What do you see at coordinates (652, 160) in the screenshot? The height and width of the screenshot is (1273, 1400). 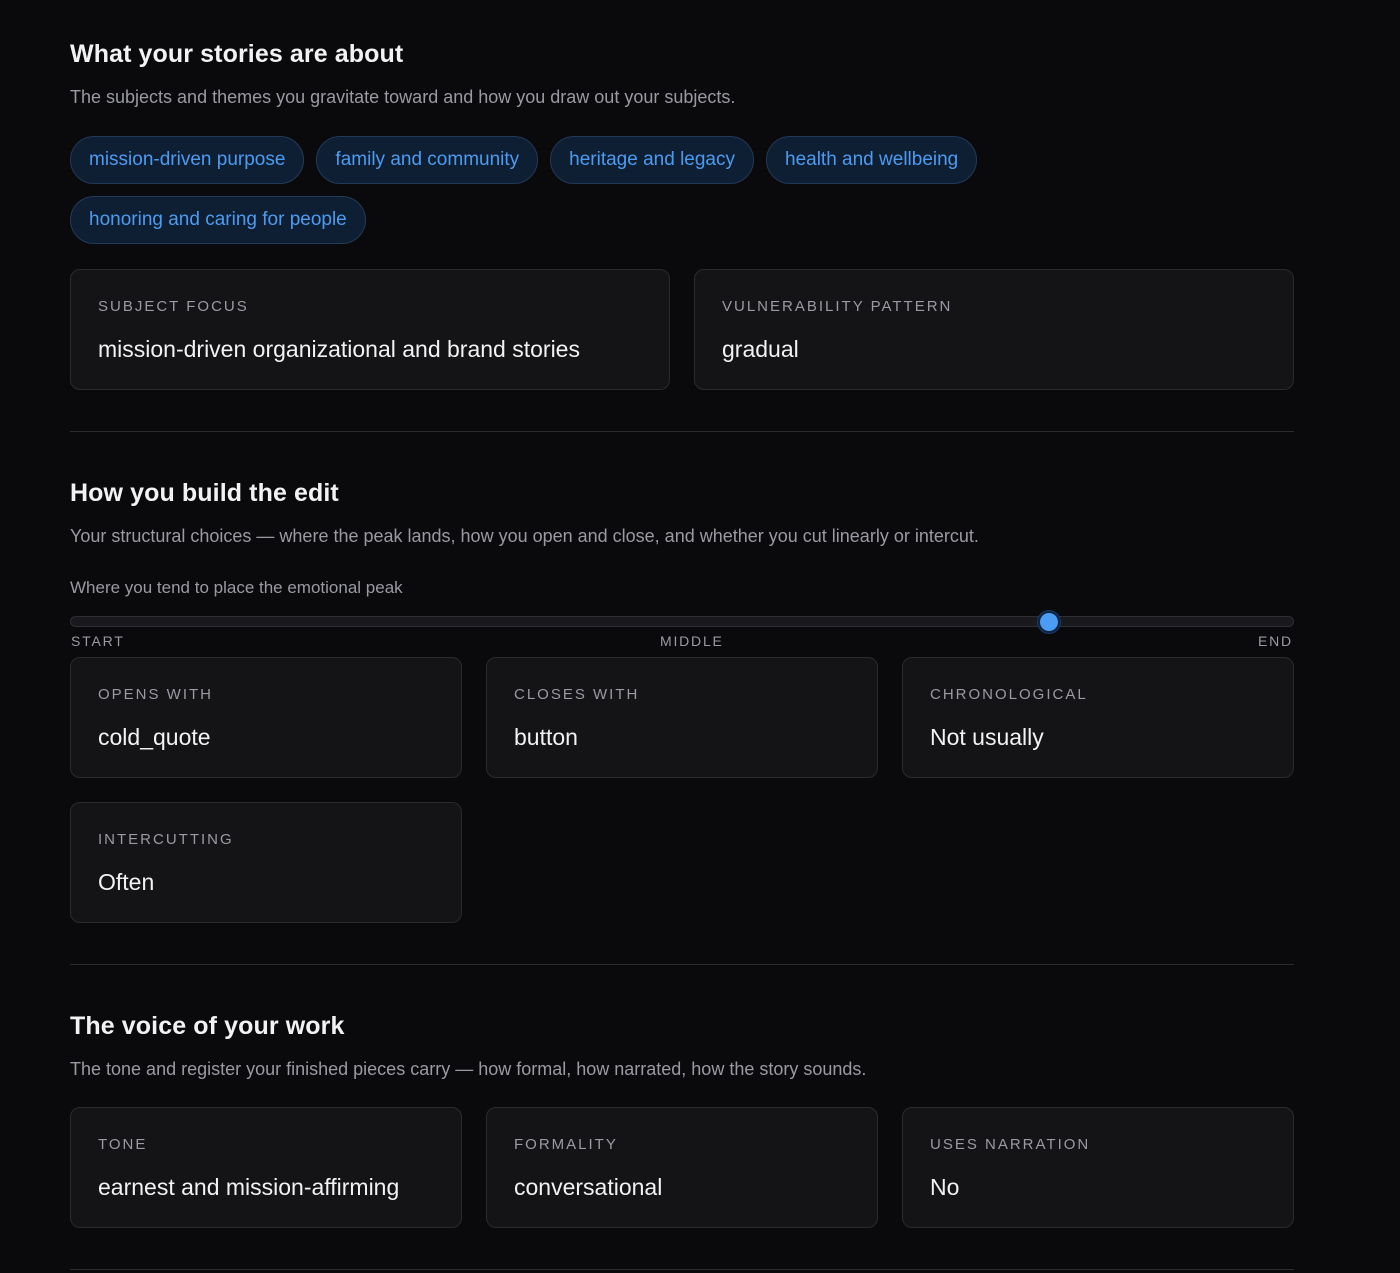 I see `theme-tag: heritage and legacy` at bounding box center [652, 160].